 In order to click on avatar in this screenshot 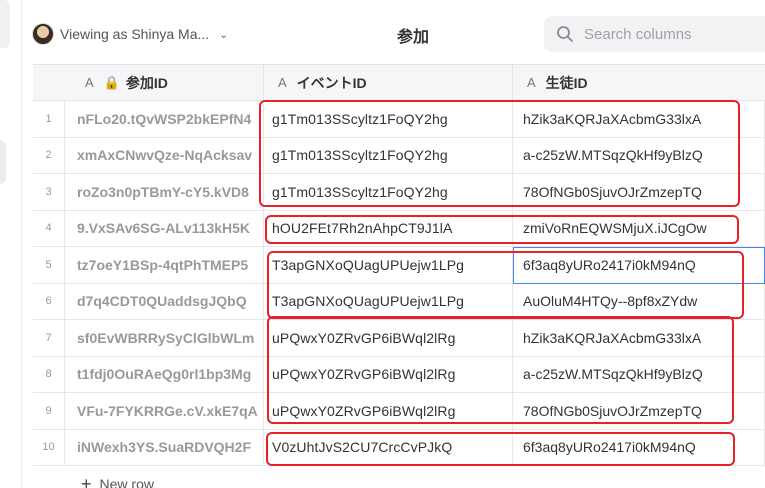, I will do `click(43, 34)`.